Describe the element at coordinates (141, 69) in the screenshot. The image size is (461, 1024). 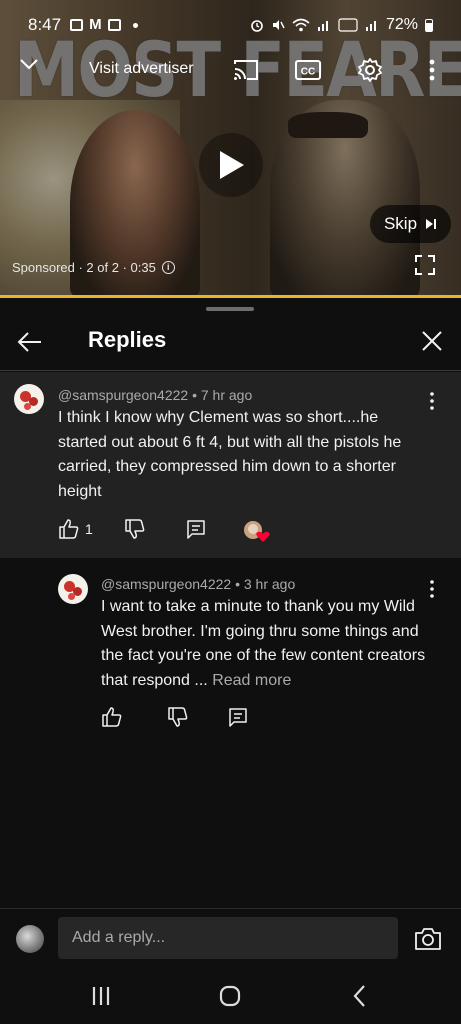
I see `visit-advertiser-link: Visit advertiser` at that location.